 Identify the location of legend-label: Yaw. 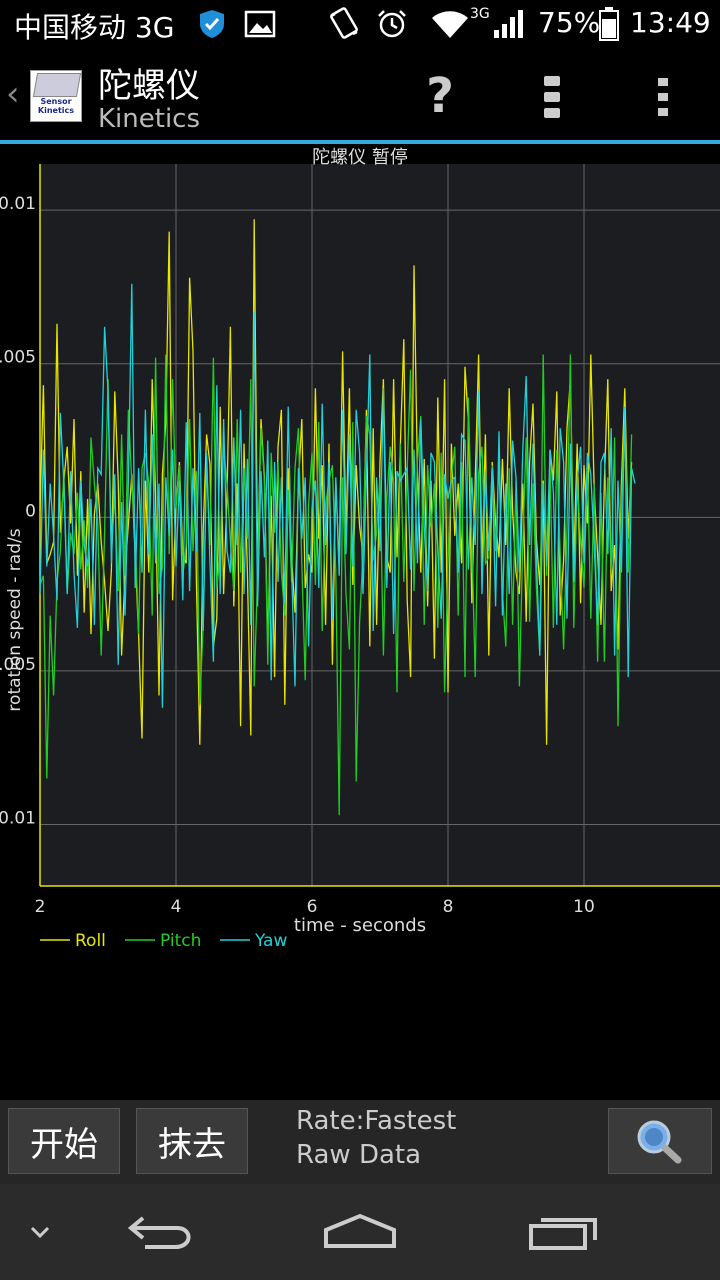
(270, 941).